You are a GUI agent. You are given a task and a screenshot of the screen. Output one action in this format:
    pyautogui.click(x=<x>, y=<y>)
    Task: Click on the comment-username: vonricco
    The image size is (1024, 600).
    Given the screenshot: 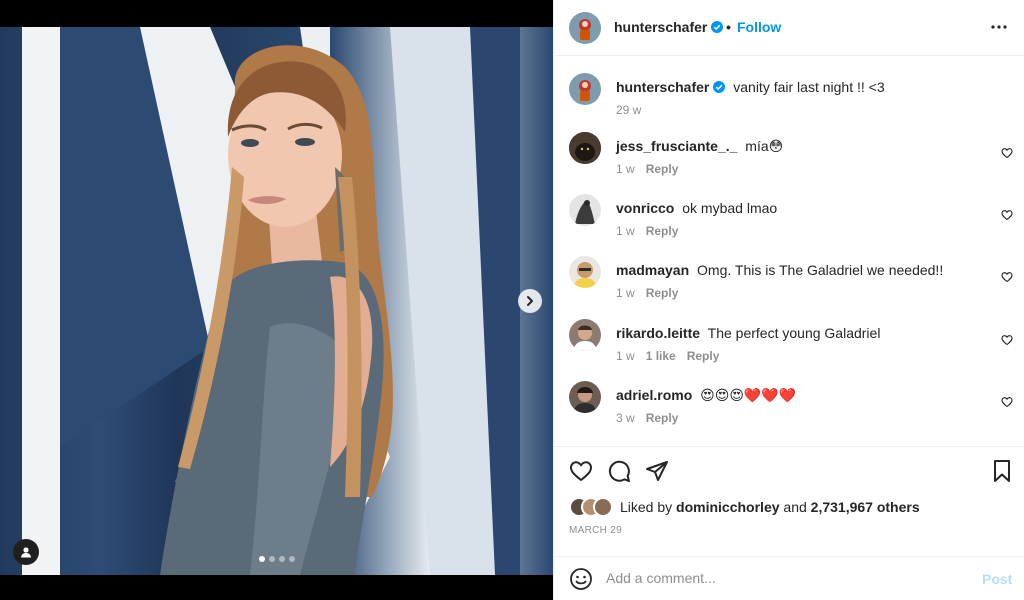 What is the action you would take?
    pyautogui.click(x=645, y=208)
    